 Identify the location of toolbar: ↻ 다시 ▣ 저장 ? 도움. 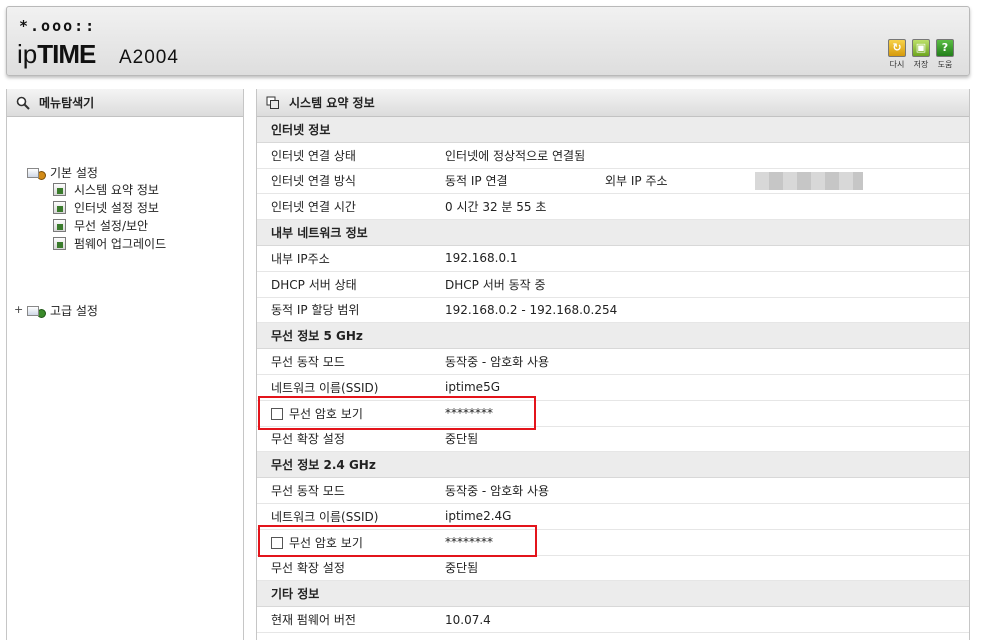
(921, 54).